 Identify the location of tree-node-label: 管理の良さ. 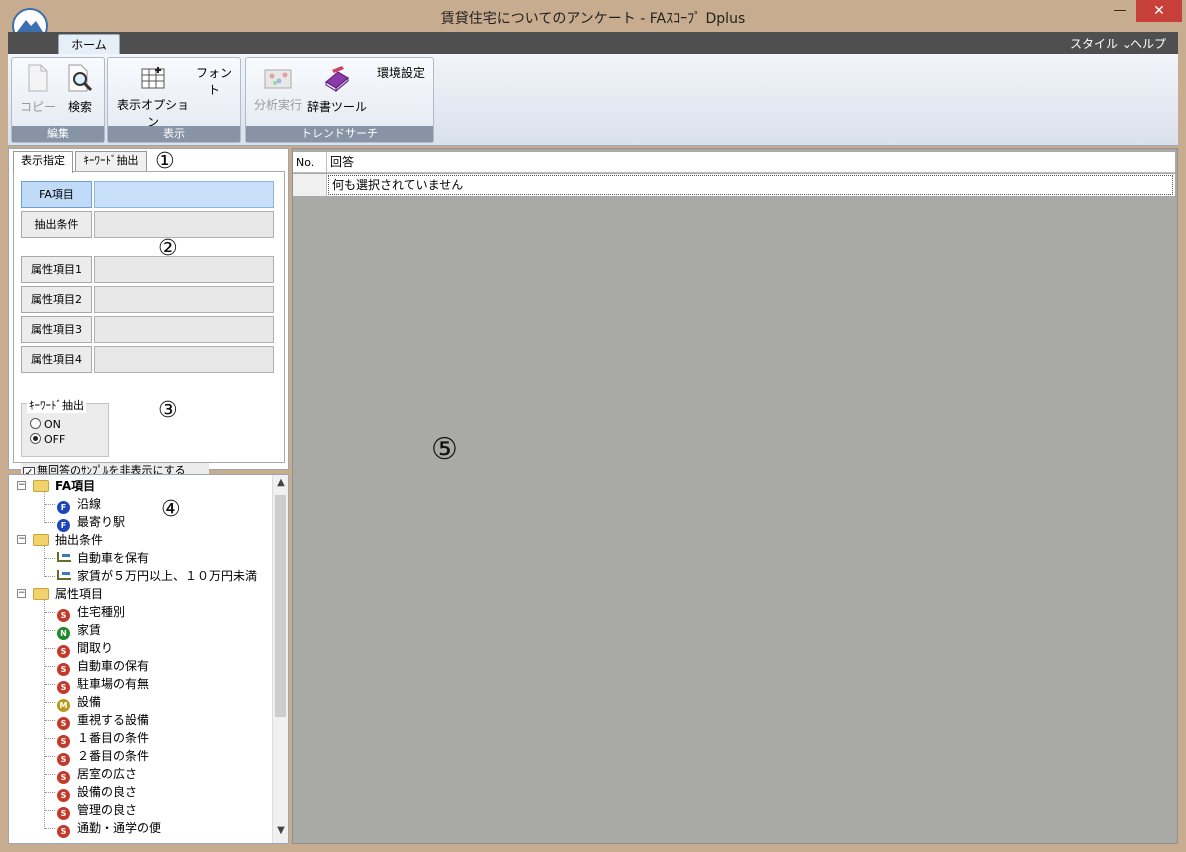
(107, 810).